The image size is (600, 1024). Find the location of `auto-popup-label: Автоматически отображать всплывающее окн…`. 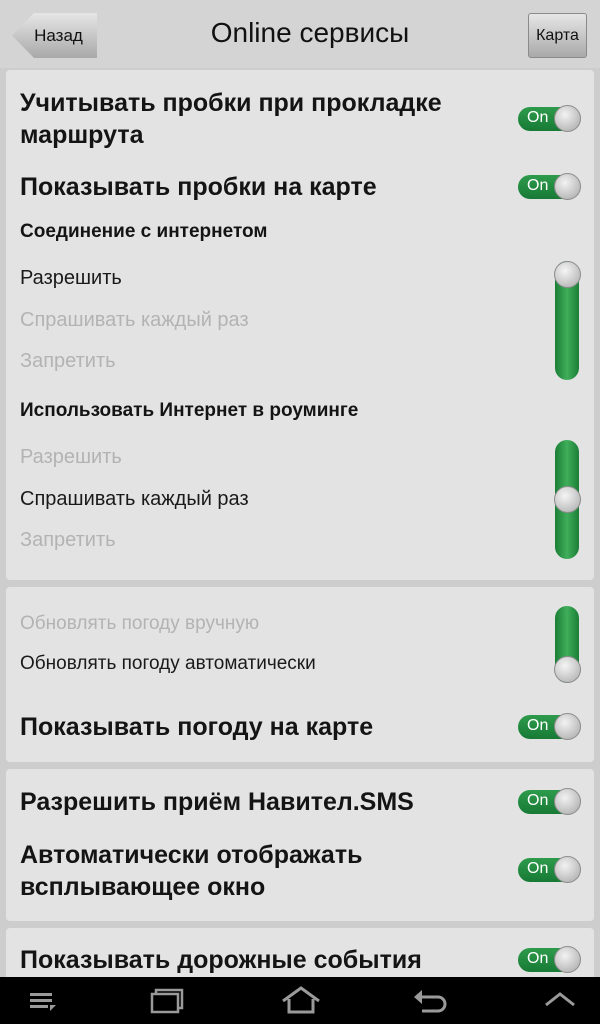

auto-popup-label: Автоматически отображать всплывающее окн… is located at coordinates (191, 871).